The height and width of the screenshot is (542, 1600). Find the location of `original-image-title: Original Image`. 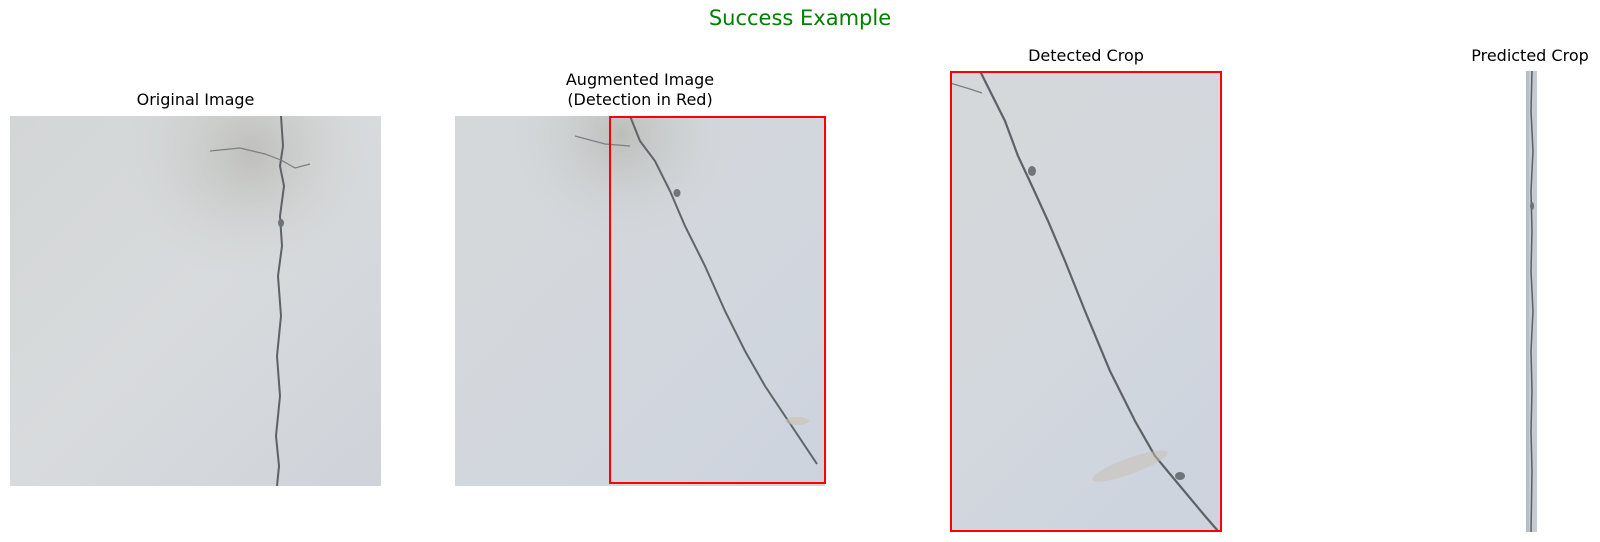

original-image-title: Original Image is located at coordinates (195, 99).